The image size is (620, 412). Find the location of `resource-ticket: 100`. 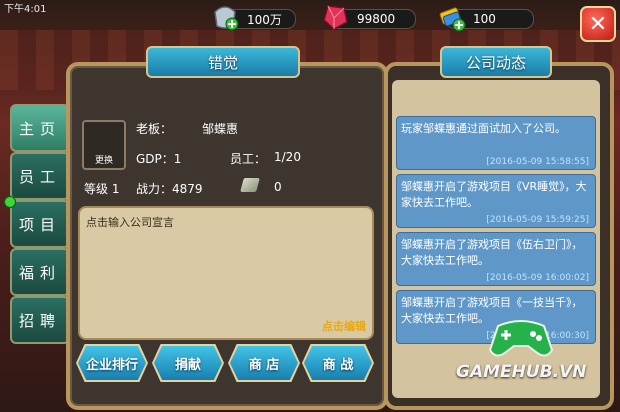

resource-ticket: 100 is located at coordinates (486, 19).